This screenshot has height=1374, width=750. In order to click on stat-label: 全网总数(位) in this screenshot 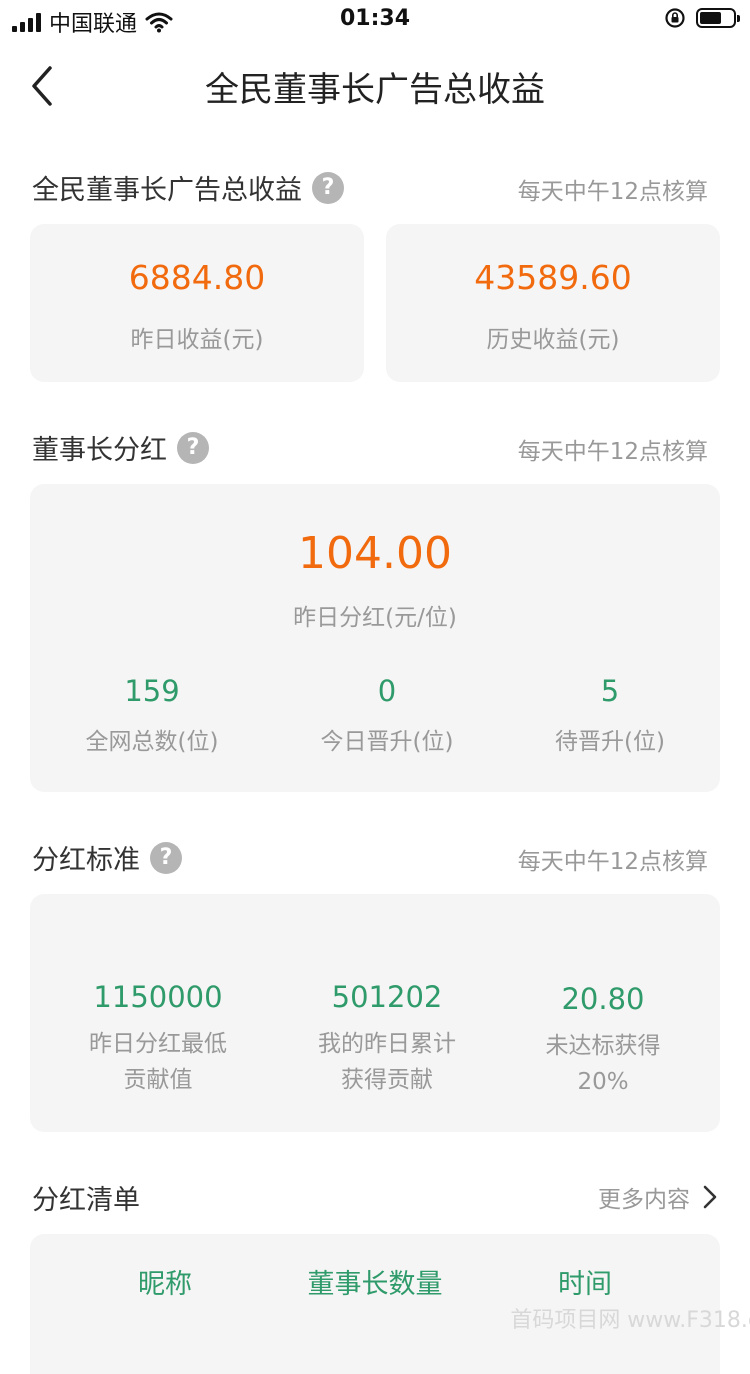, I will do `click(152, 742)`.